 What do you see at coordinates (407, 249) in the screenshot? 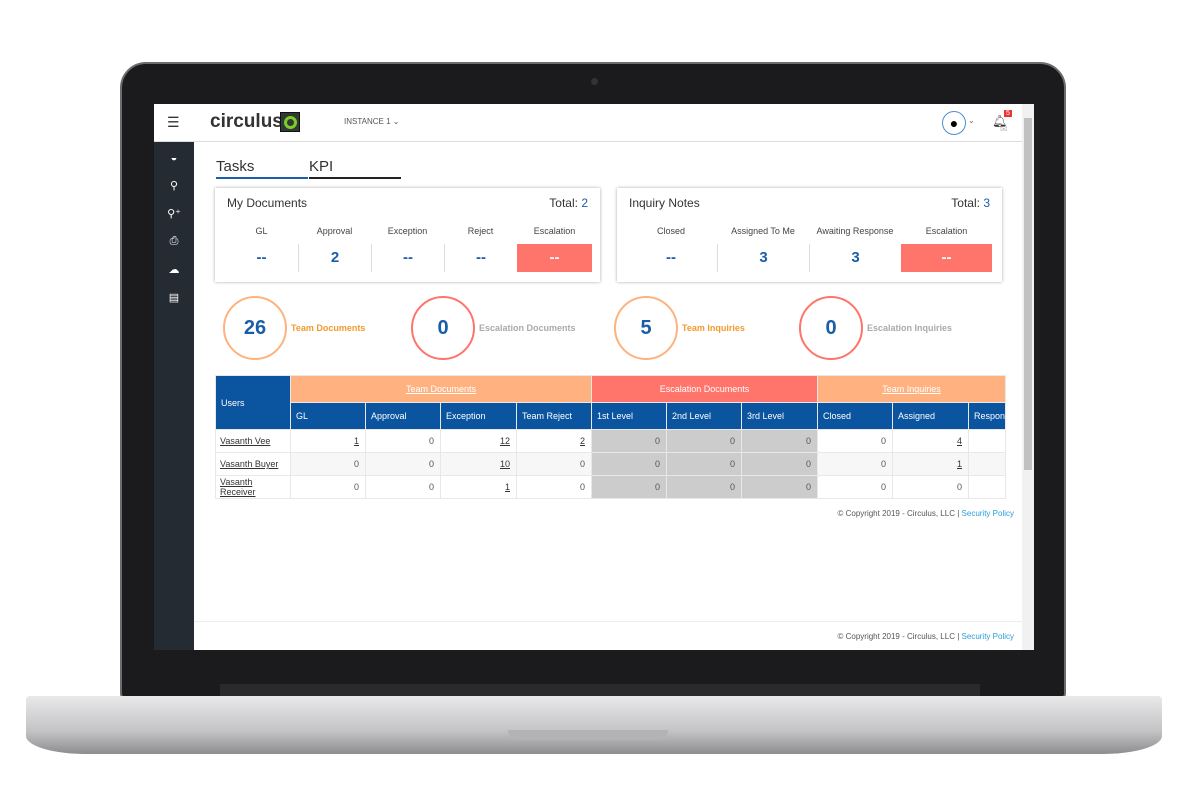
I see `my-documents-cell: Exception --` at bounding box center [407, 249].